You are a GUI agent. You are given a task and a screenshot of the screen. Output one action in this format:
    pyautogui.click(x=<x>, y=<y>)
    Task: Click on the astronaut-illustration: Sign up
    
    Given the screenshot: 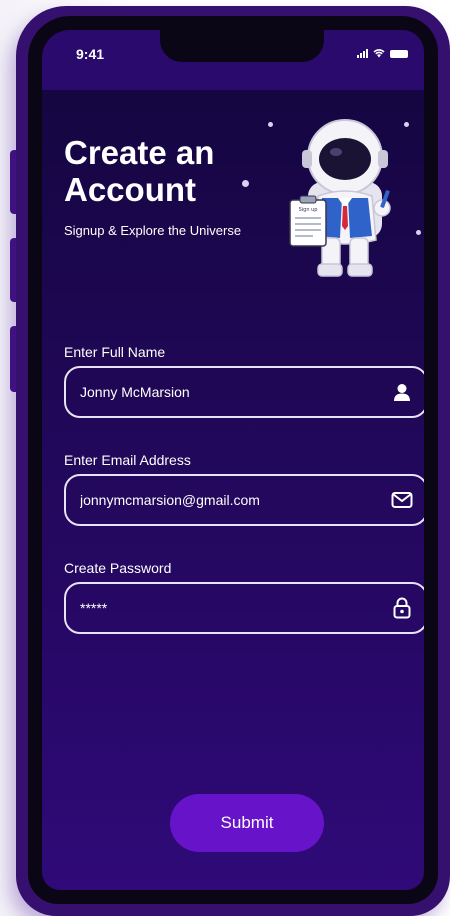 What is the action you would take?
    pyautogui.click(x=340, y=198)
    